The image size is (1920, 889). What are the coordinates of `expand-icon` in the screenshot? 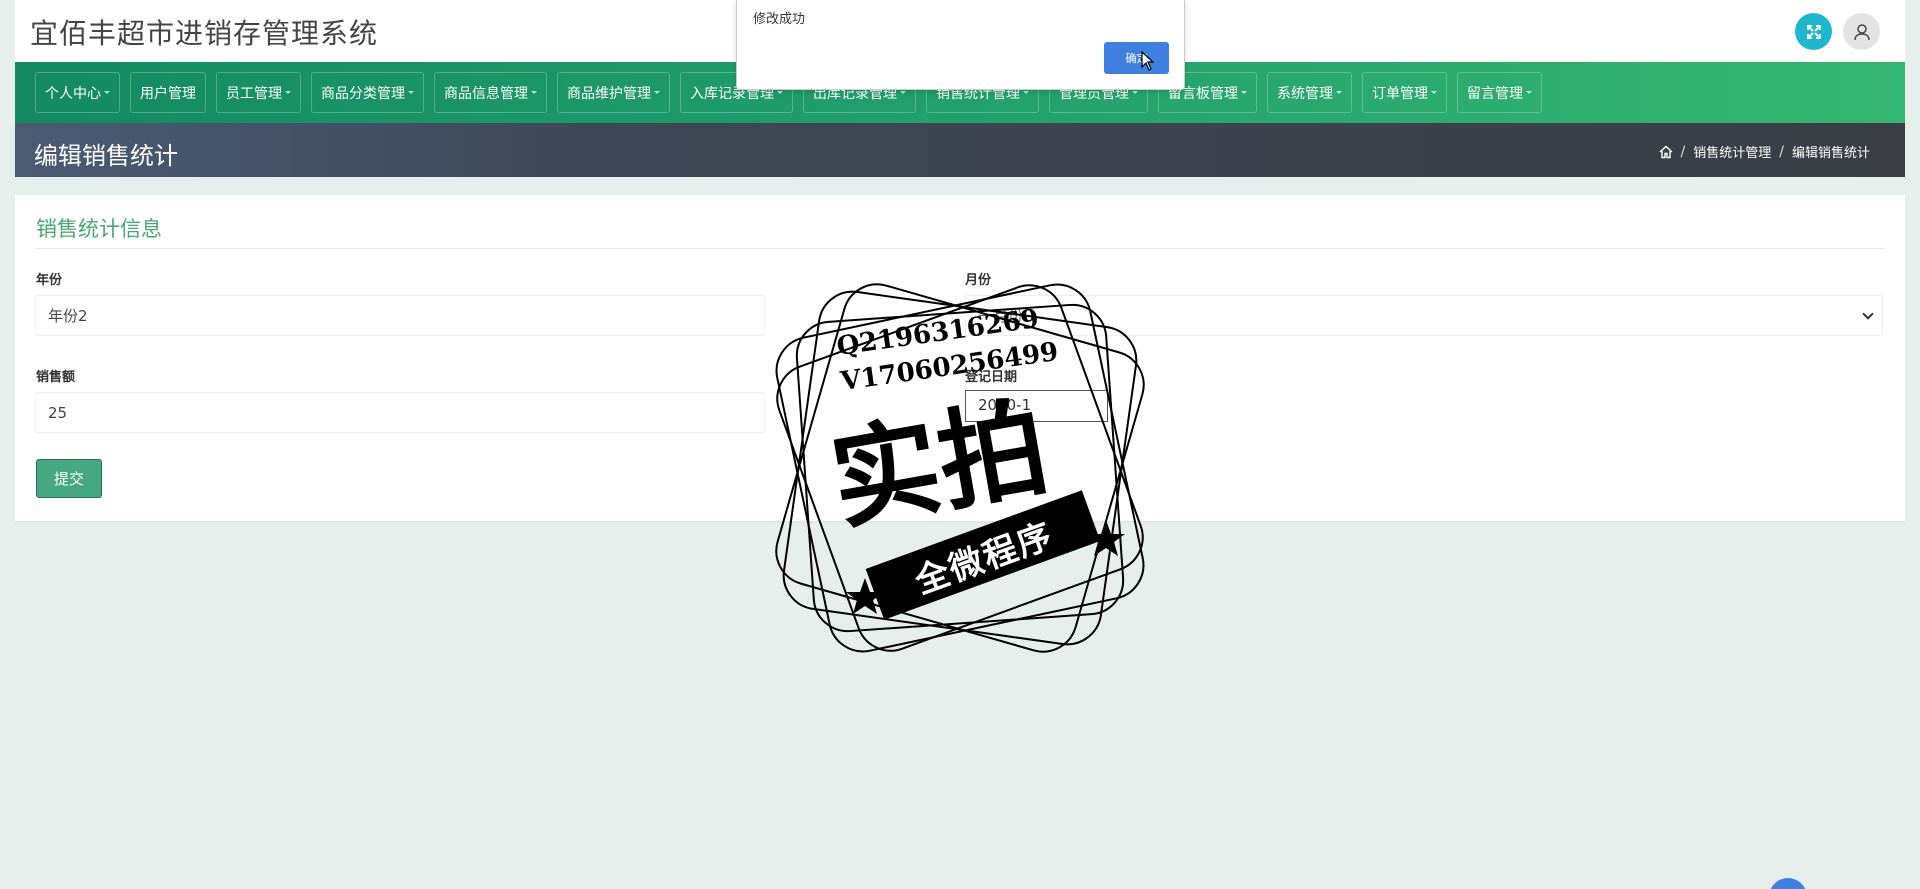 It's located at (1813, 31).